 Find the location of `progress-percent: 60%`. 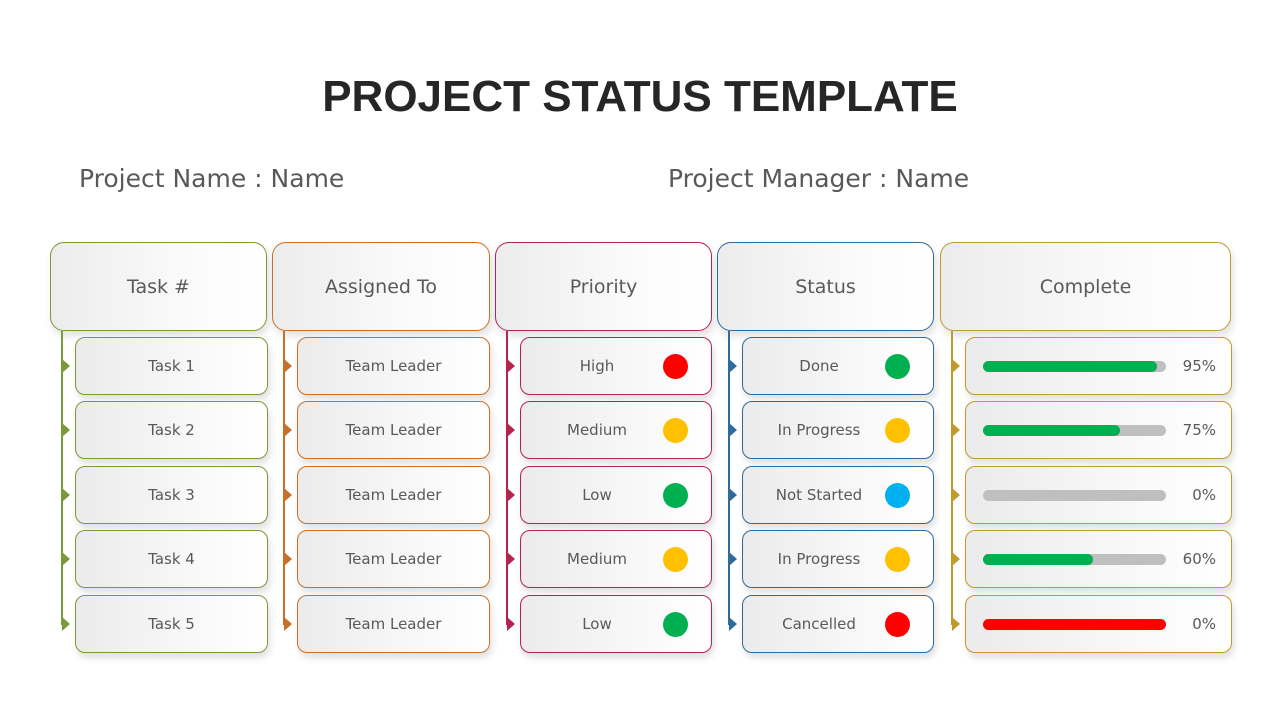

progress-percent: 60% is located at coordinates (1199, 559).